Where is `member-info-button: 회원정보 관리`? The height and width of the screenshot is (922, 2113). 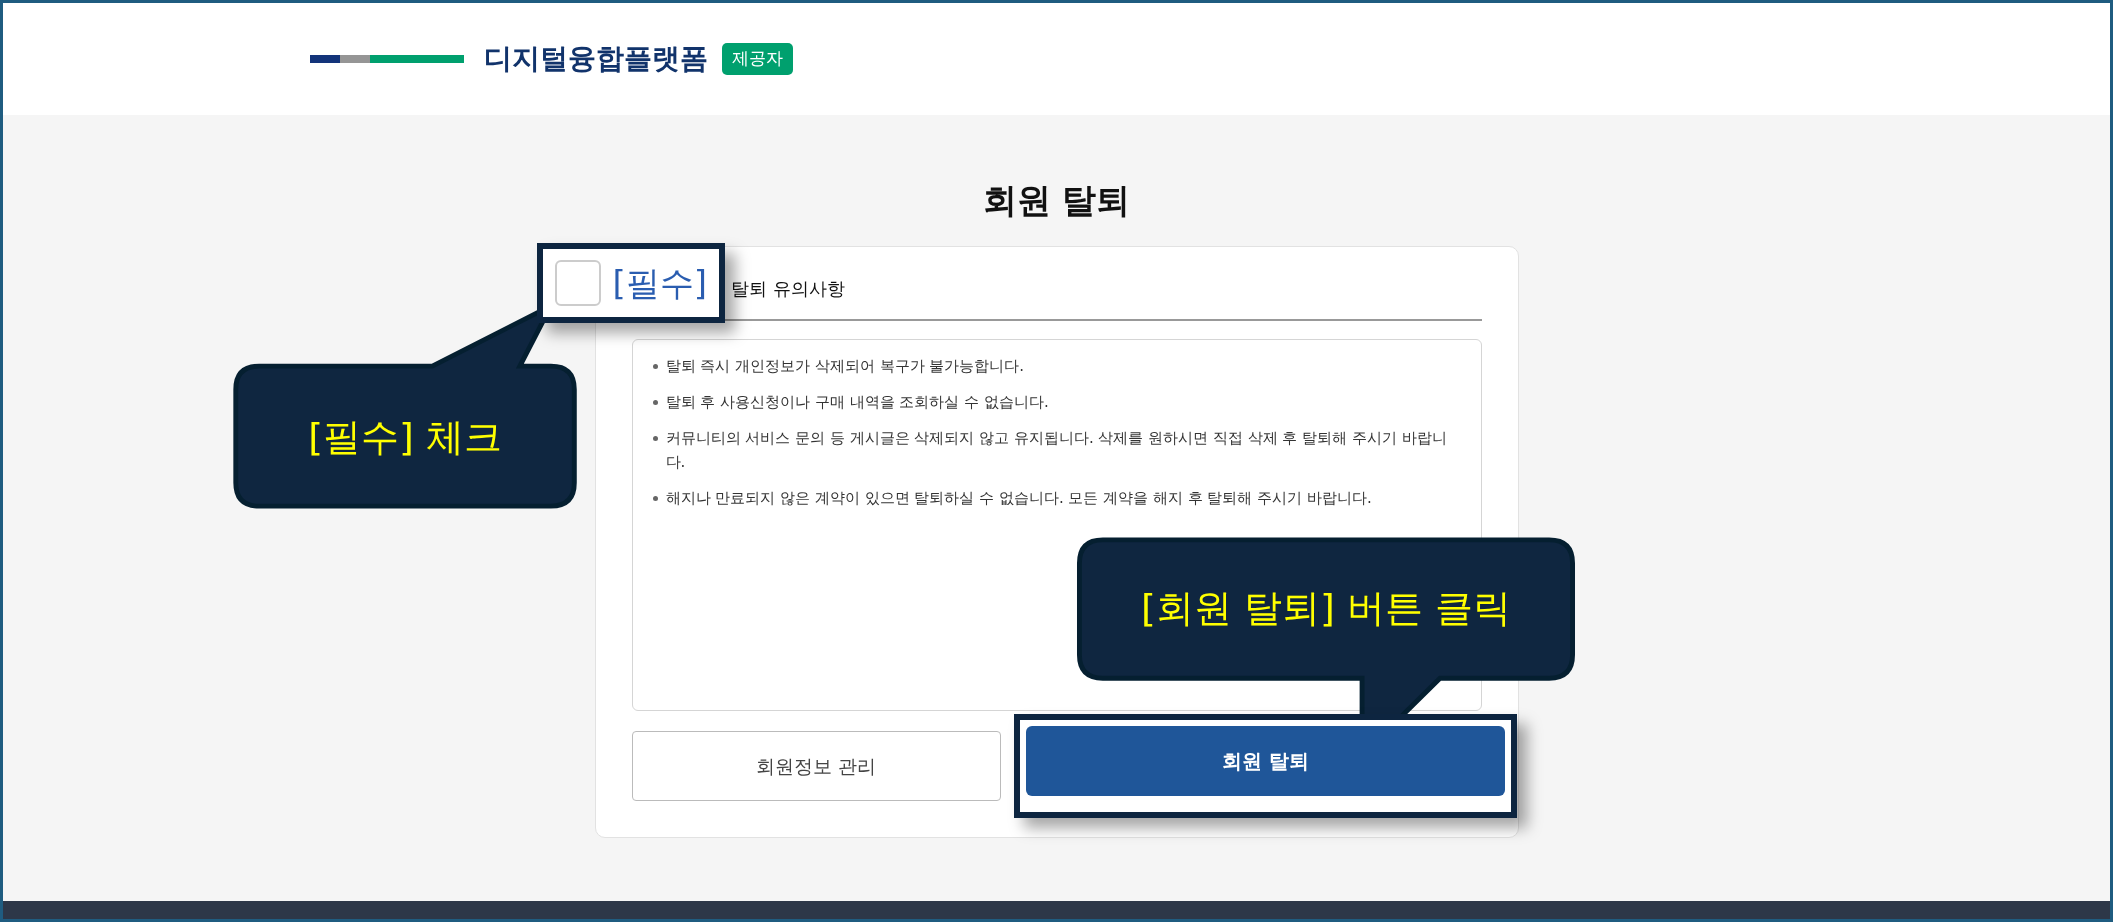
member-info-button: 회원정보 관리 is located at coordinates (816, 766).